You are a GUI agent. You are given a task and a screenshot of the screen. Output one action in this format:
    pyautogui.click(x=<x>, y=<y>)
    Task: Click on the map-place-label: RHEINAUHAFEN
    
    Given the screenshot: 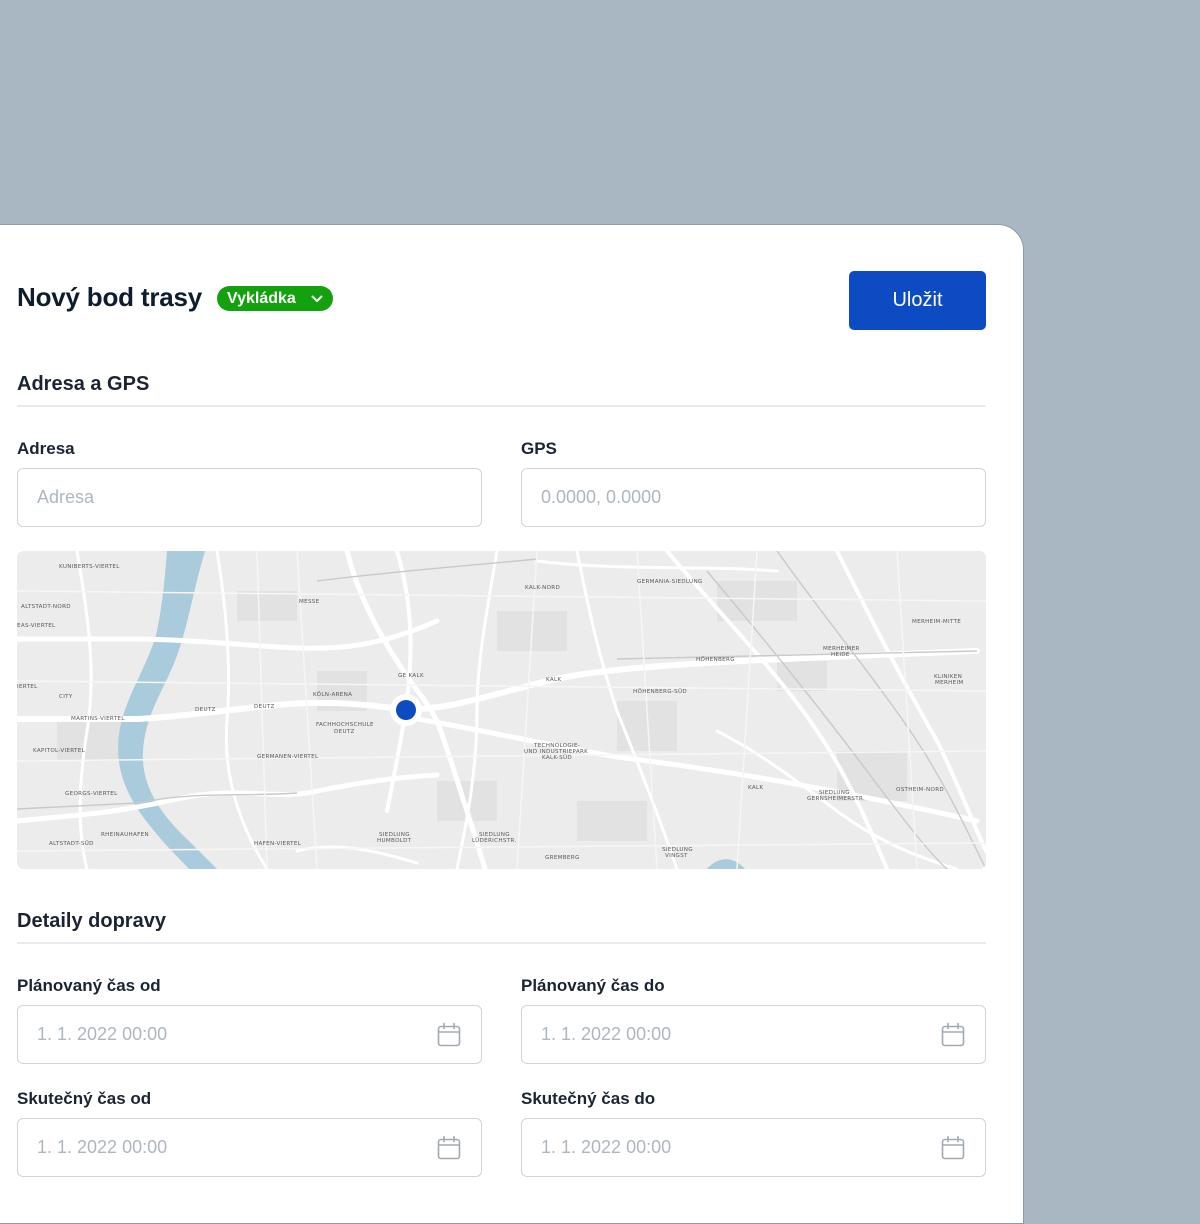 What is the action you would take?
    pyautogui.click(x=125, y=835)
    